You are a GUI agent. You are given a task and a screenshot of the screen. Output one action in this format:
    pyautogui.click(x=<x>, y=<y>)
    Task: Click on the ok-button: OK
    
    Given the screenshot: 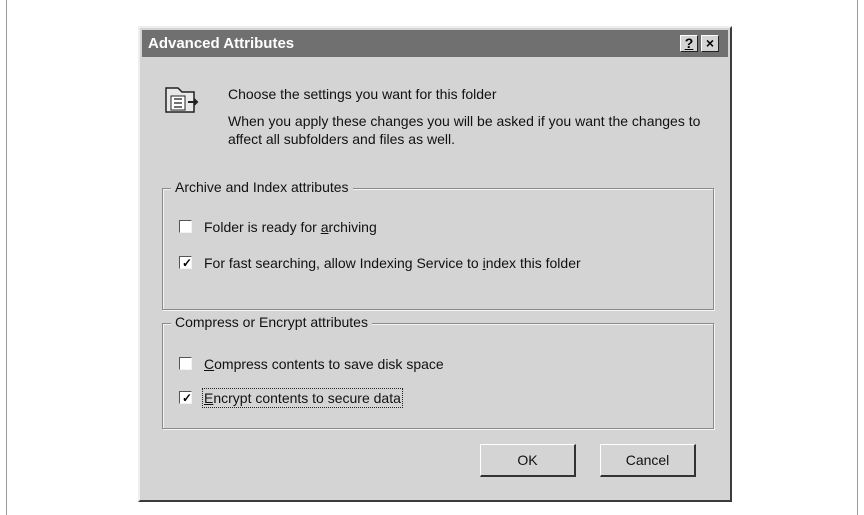 What is the action you would take?
    pyautogui.click(x=528, y=460)
    